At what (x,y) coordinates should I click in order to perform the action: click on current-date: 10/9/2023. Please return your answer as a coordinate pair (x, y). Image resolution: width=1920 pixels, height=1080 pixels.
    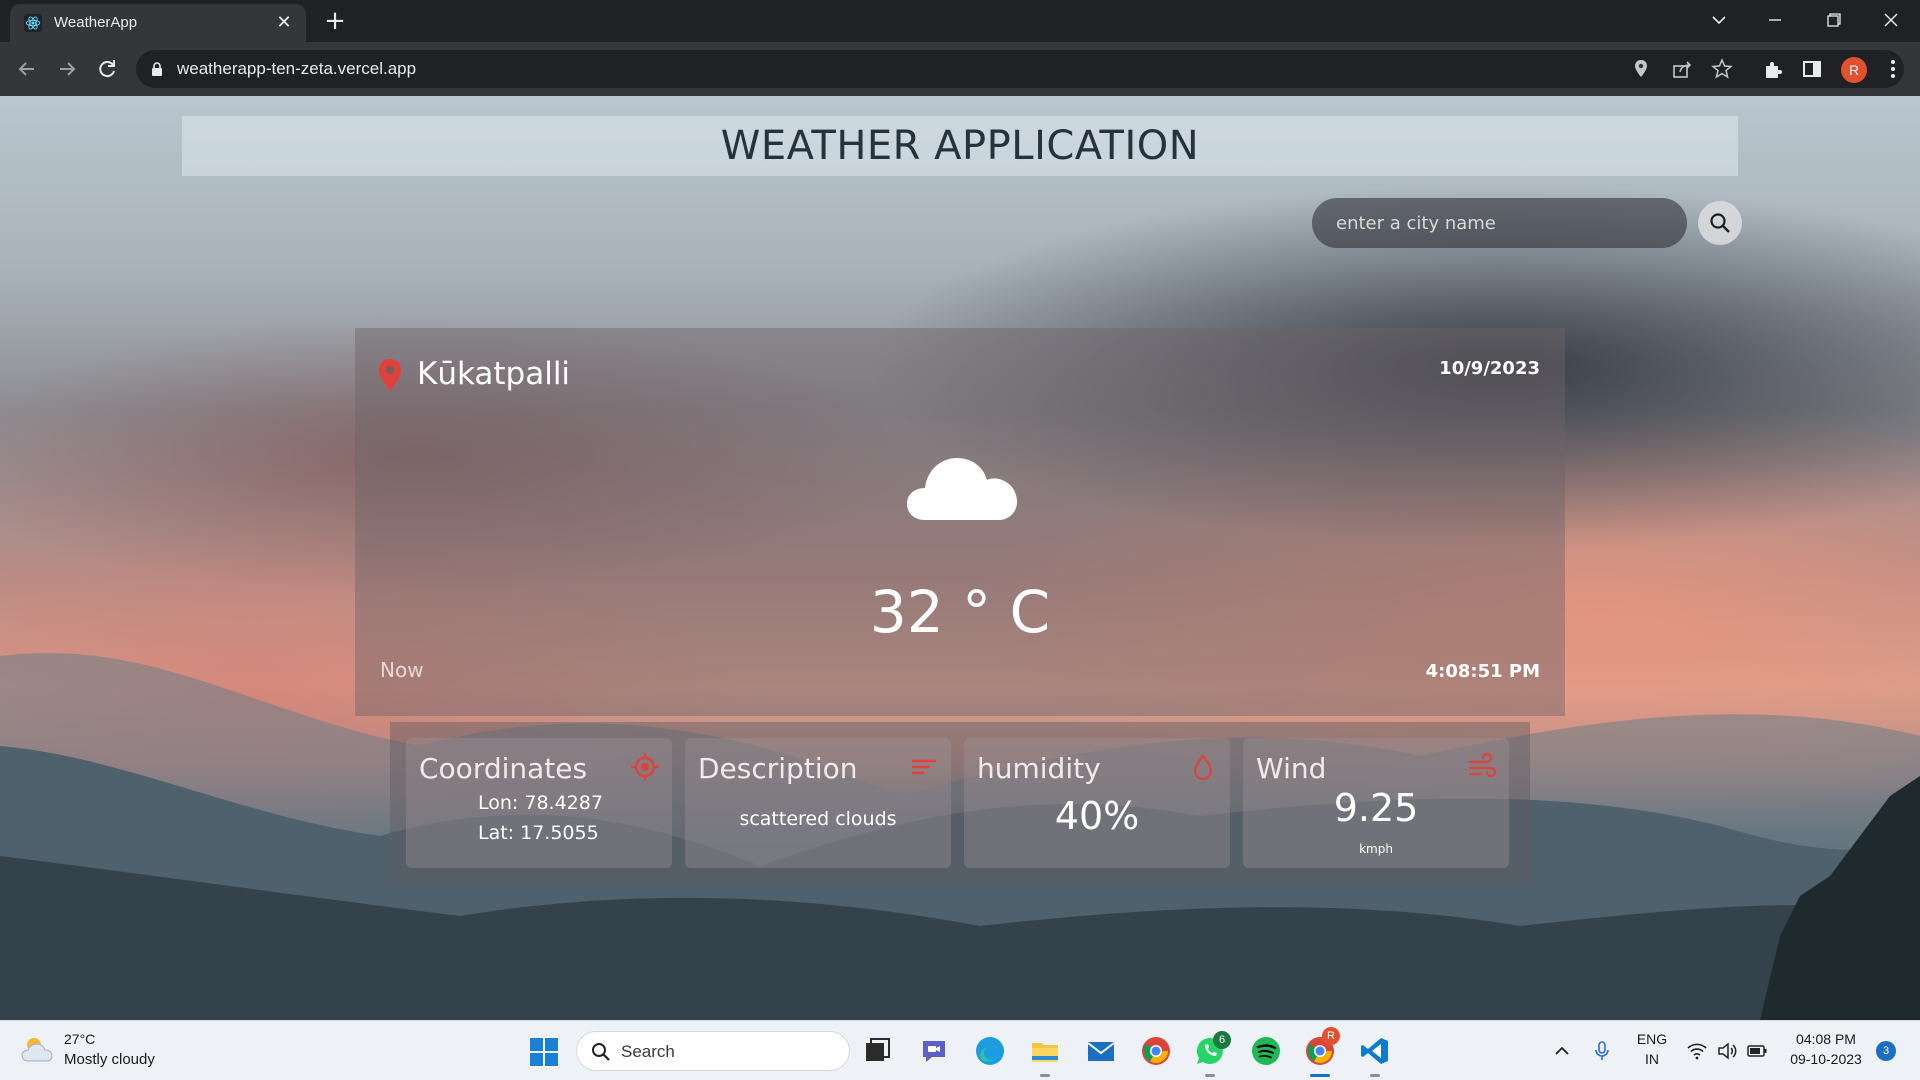
    Looking at the image, I should click on (1489, 368).